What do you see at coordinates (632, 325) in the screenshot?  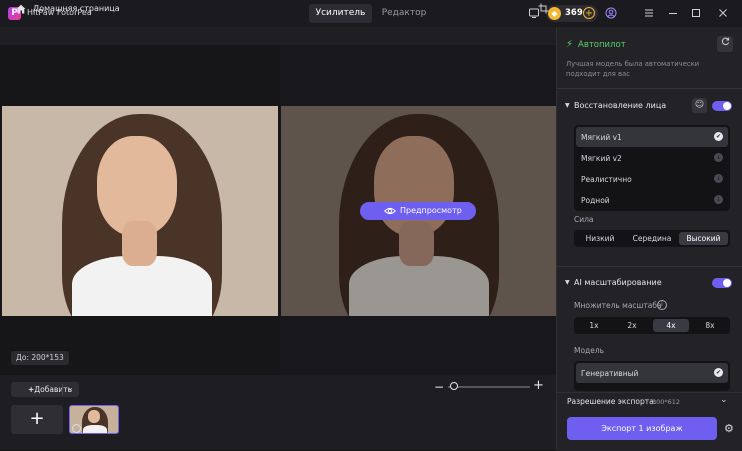 I see `scale-2x: 2x` at bounding box center [632, 325].